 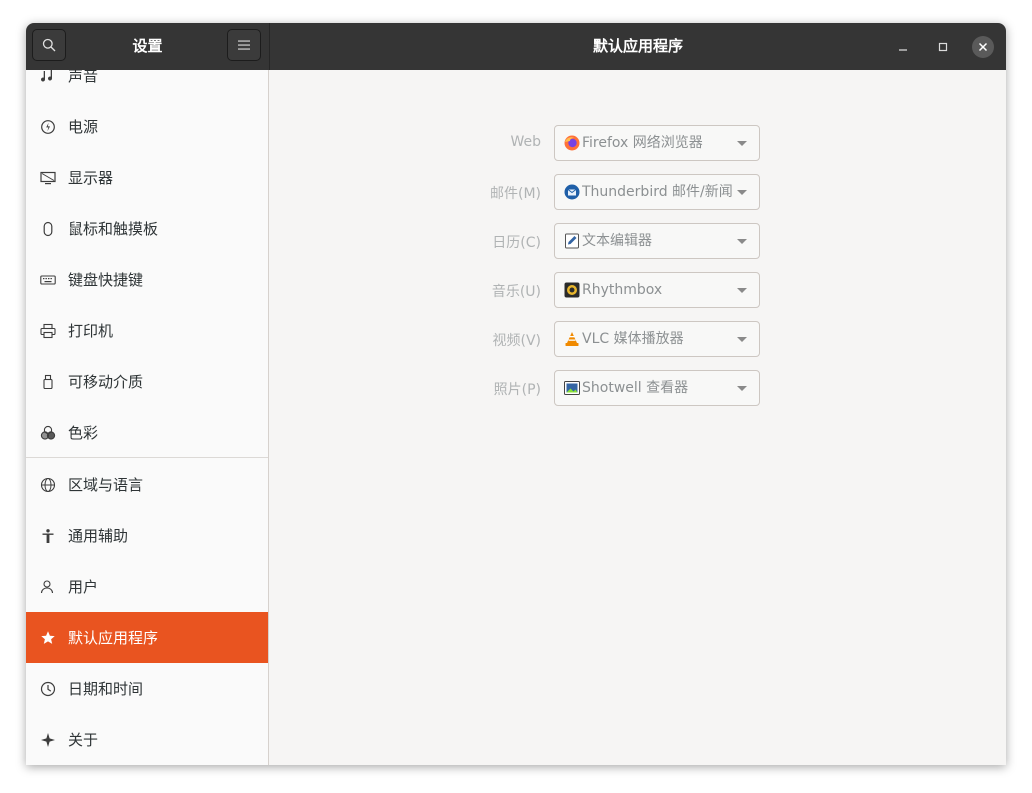 What do you see at coordinates (516, 292) in the screenshot?
I see `music-label: 音乐(U)` at bounding box center [516, 292].